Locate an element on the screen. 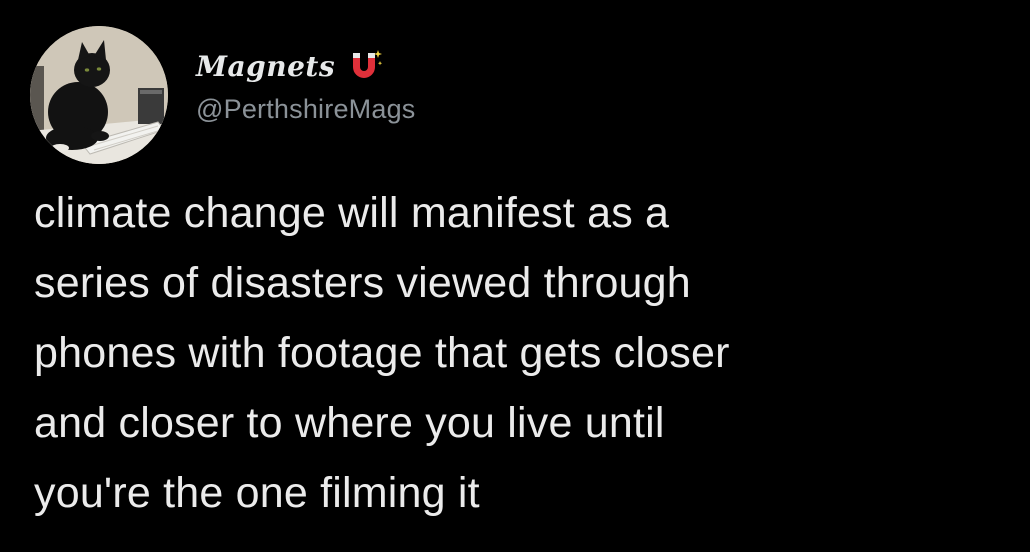 The image size is (1030, 552). tweet-text-line: phones with footage that gets closer is located at coordinates (382, 353).